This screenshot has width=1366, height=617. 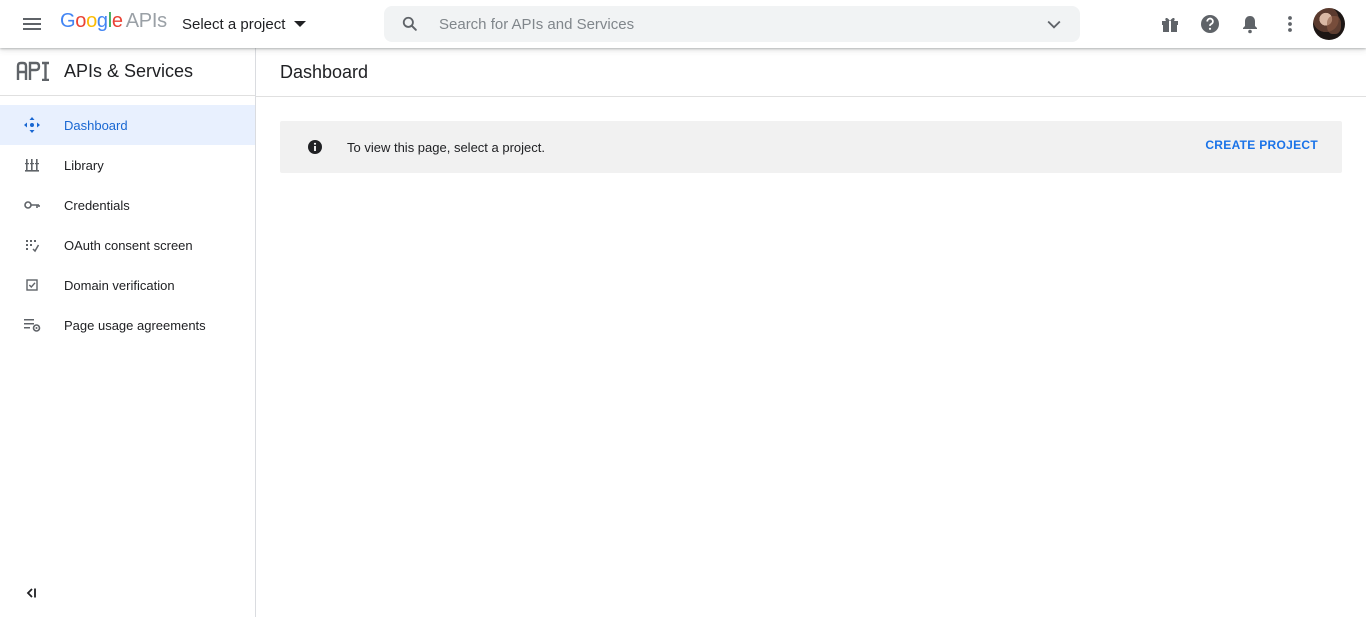 I want to click on logo-letter: g, so click(x=102, y=21).